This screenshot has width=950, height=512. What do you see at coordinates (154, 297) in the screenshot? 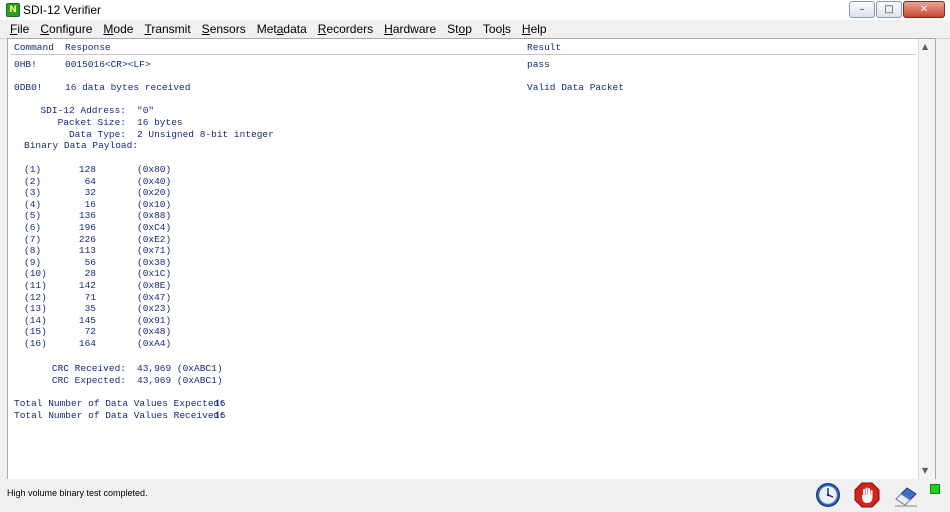
I see `payload-hex: (0x47)` at bounding box center [154, 297].